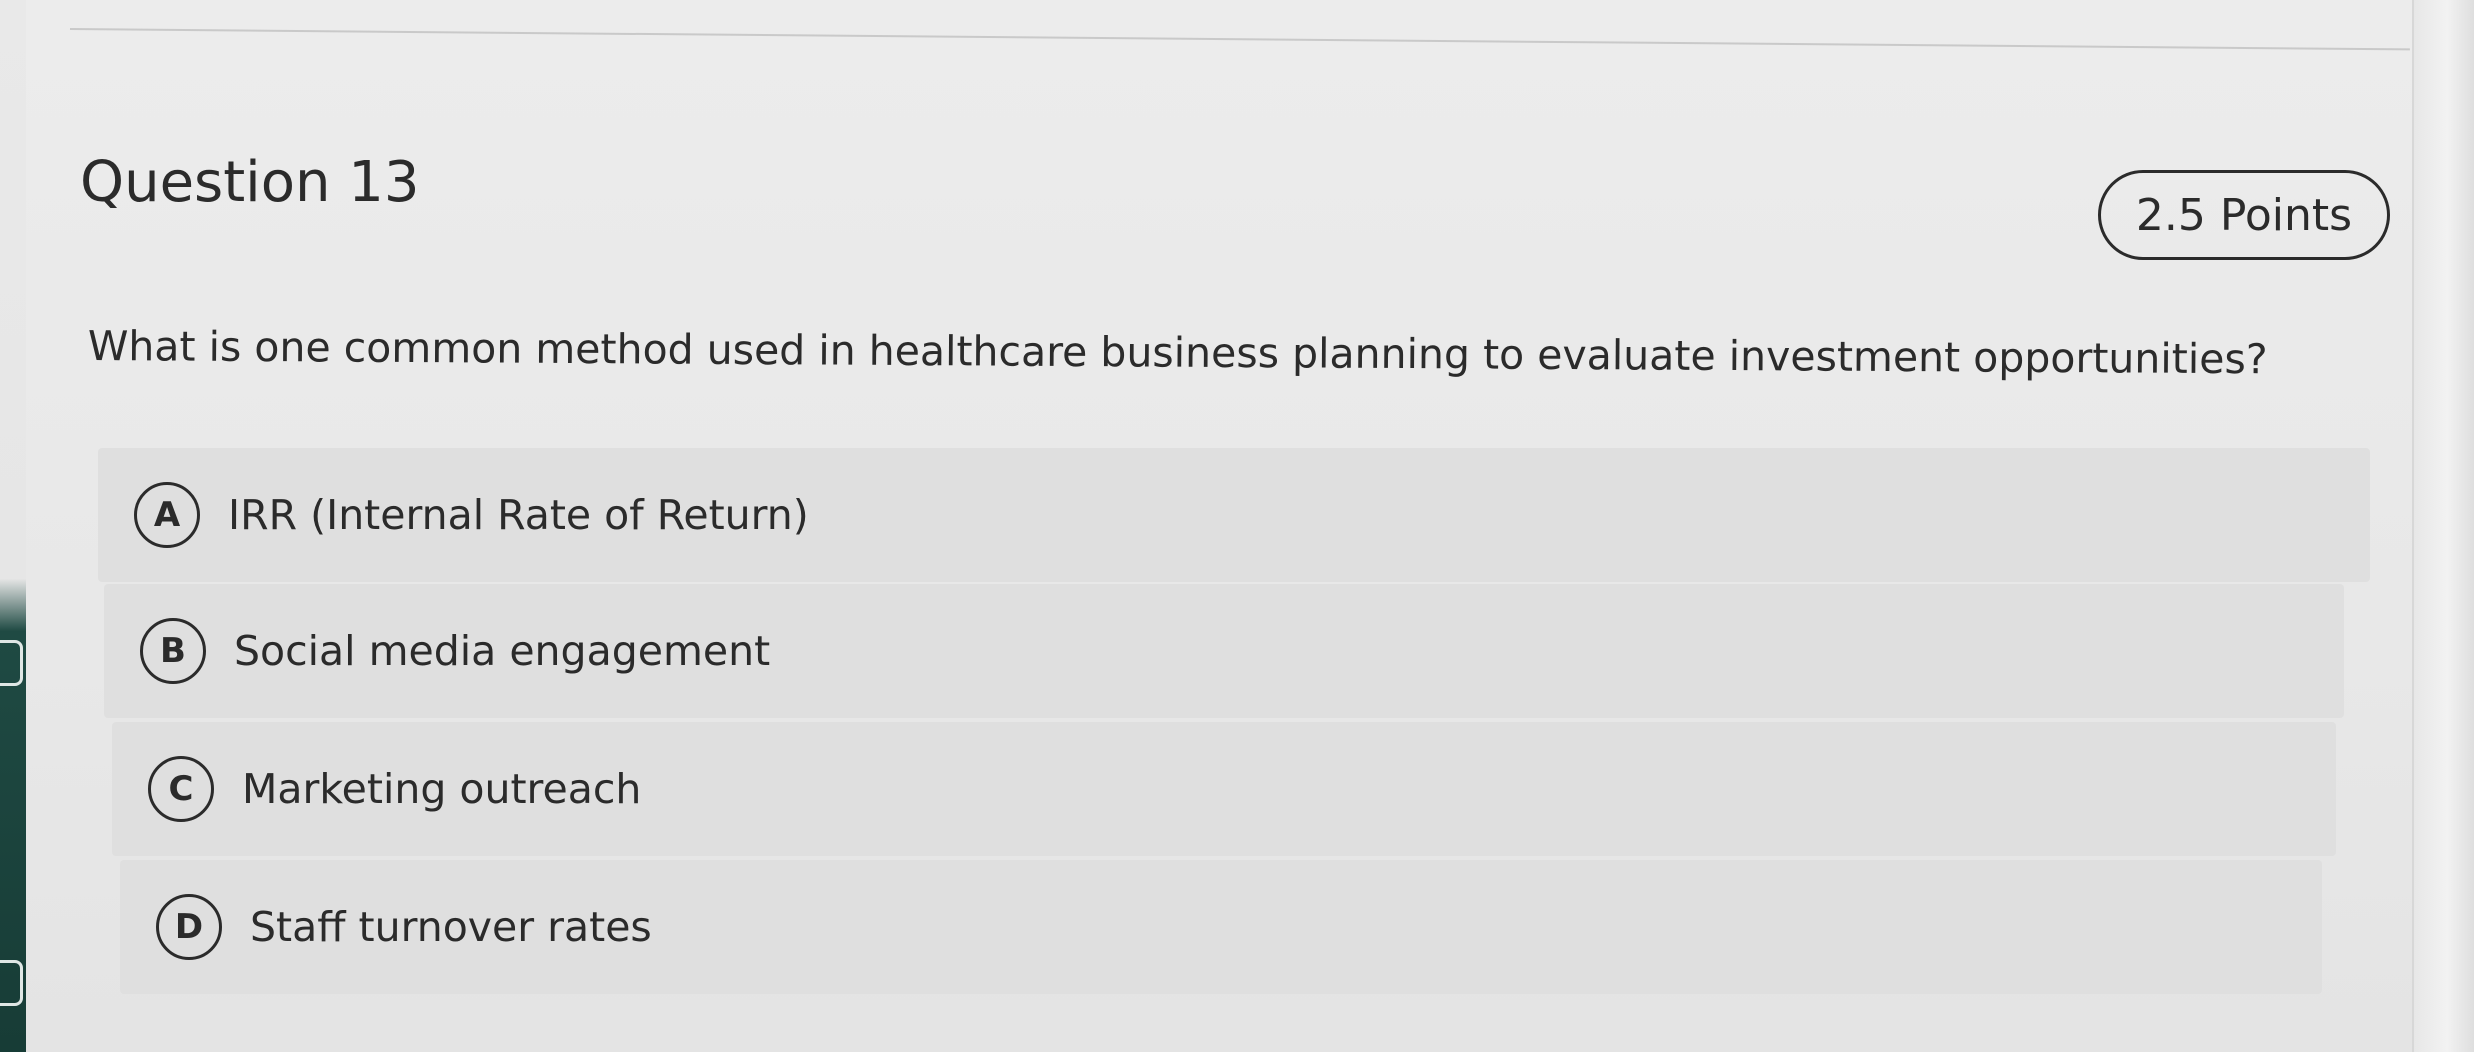  I want to click on answer-option-b: B Social media engagement, so click(1224, 651).